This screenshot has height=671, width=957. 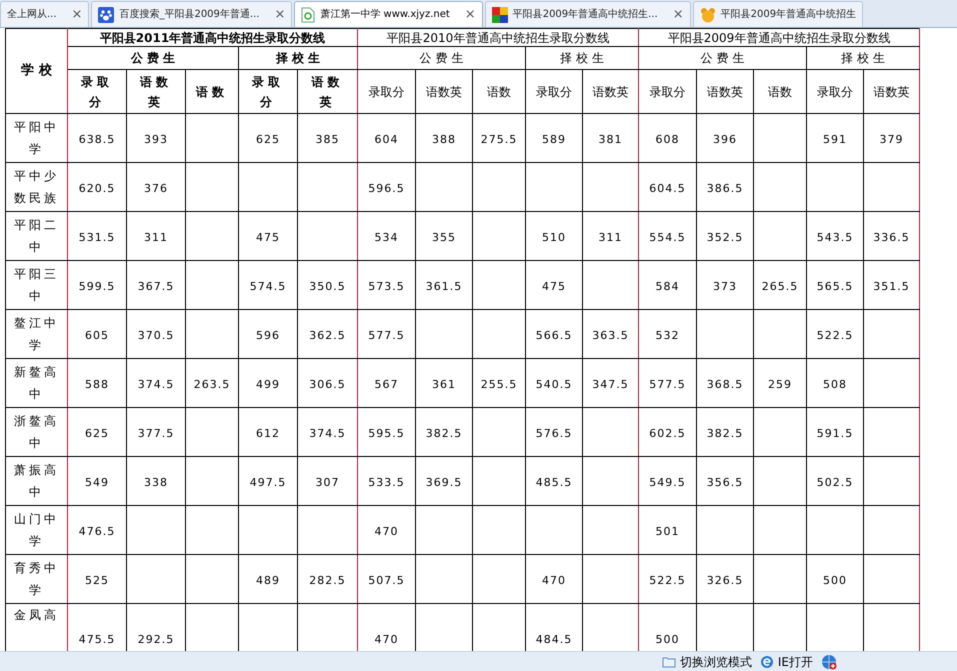 What do you see at coordinates (386, 580) in the screenshot?
I see `table-cell: 507.5` at bounding box center [386, 580].